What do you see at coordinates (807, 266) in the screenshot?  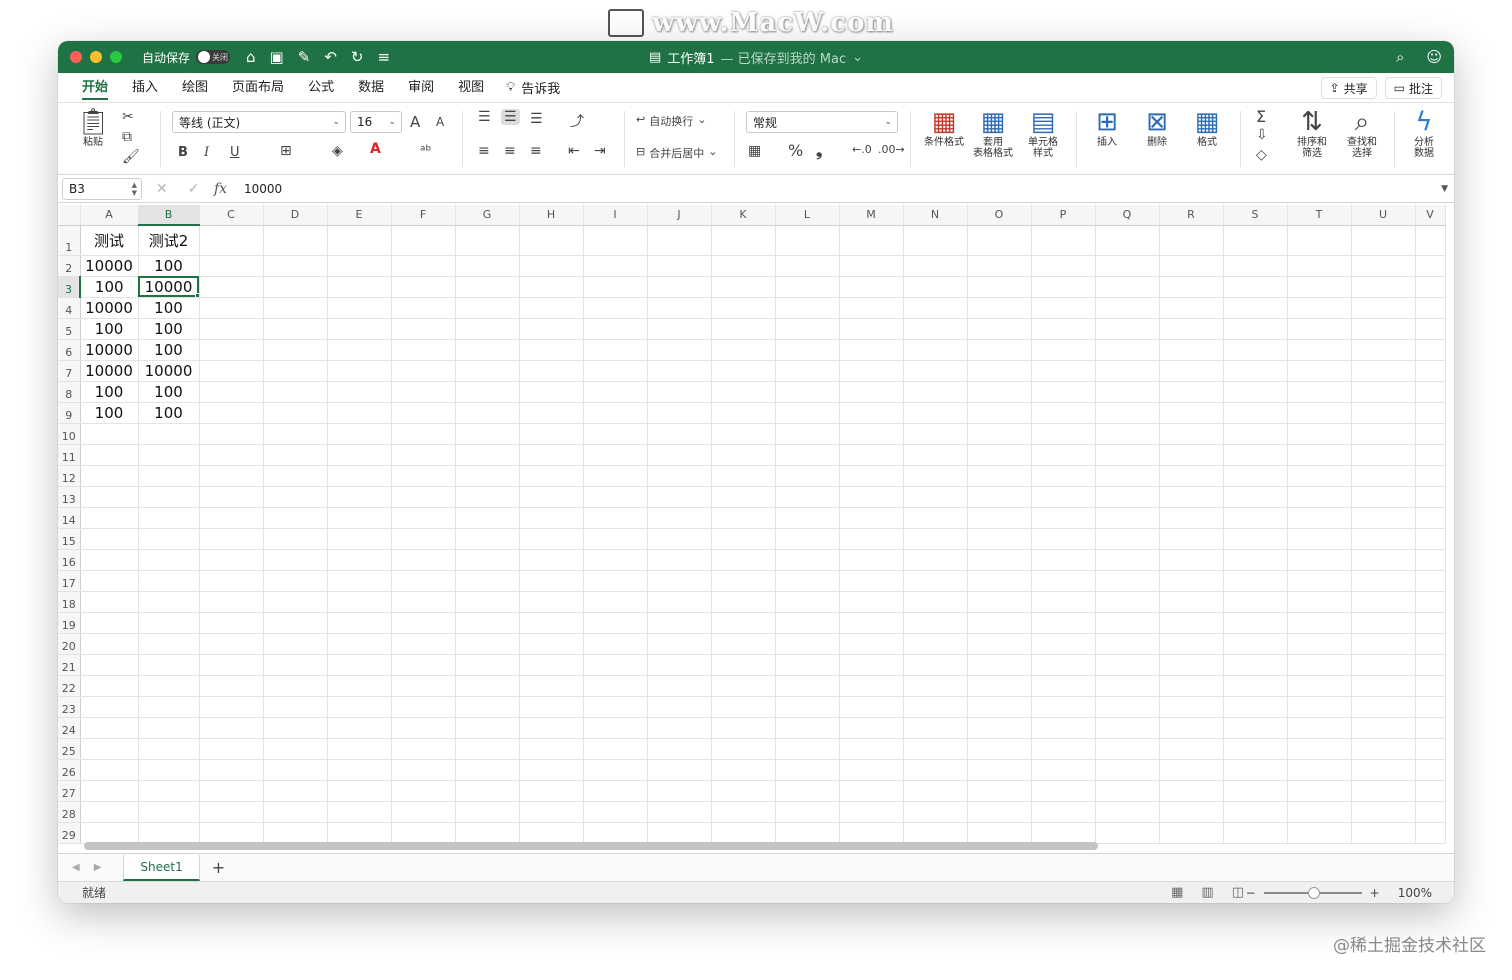 I see `cell-l2` at bounding box center [807, 266].